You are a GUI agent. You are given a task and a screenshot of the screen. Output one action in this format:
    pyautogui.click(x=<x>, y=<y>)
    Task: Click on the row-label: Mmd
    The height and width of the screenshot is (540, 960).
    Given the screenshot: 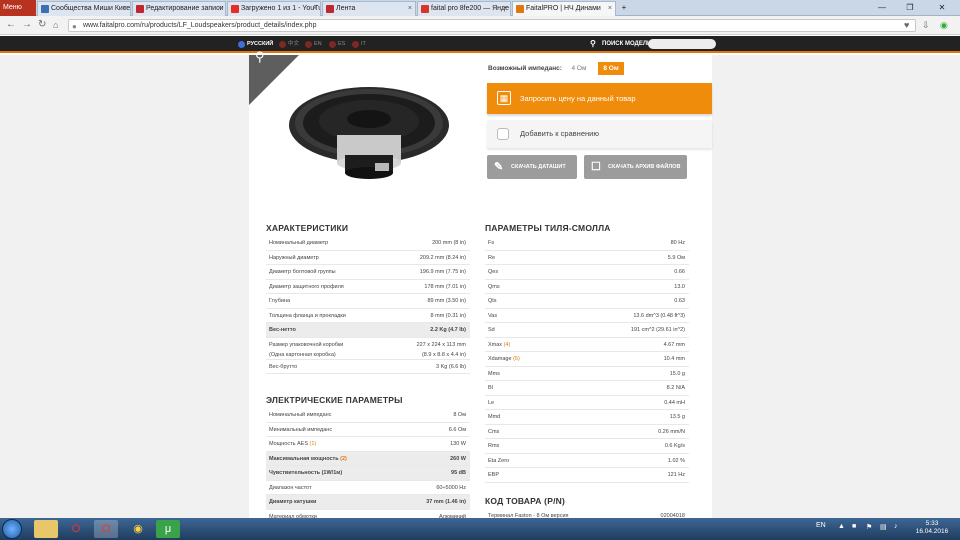 What is the action you would take?
    pyautogui.click(x=494, y=417)
    